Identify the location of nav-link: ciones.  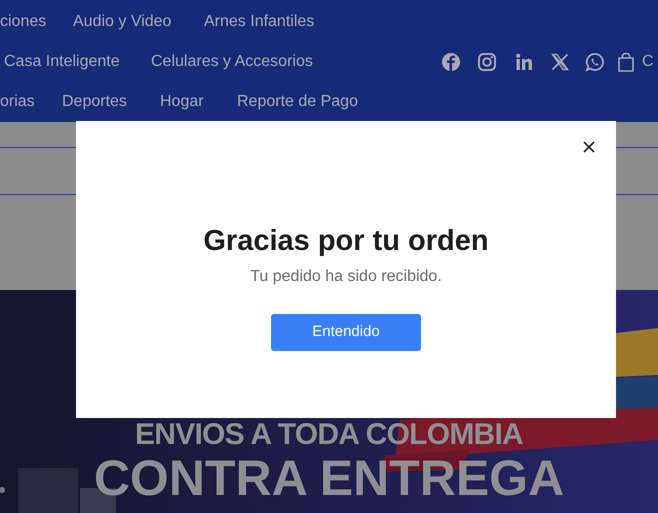
(23, 22).